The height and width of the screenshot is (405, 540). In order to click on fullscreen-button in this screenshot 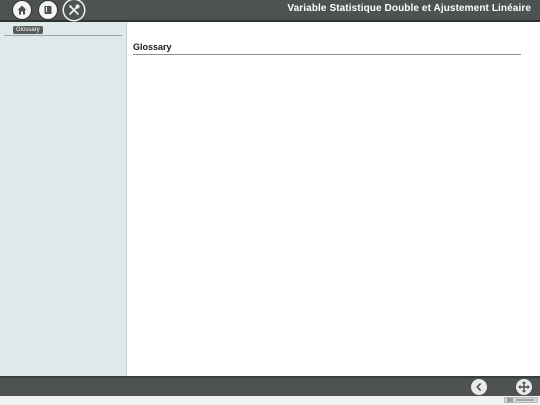, I will do `click(524, 387)`.